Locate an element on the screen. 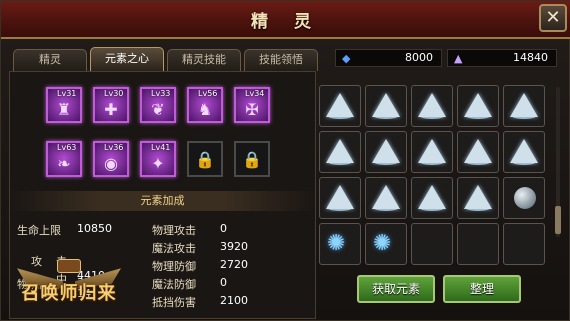 This screenshot has width=570, height=321. element-orb-icon is located at coordinates (524, 197).